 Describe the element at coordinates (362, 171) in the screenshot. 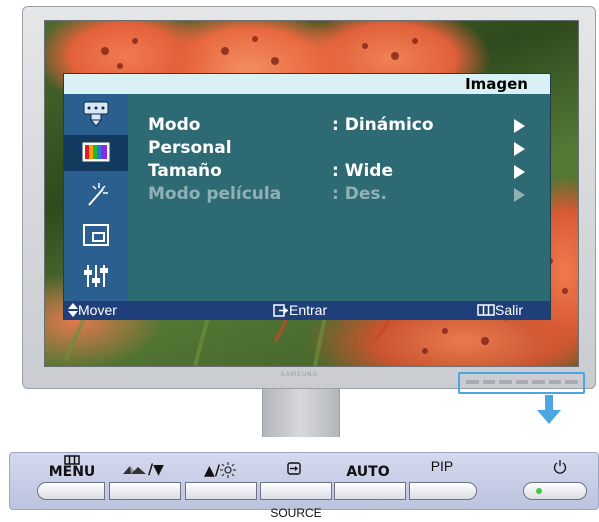

I see `menu-item-value: : Wide` at that location.